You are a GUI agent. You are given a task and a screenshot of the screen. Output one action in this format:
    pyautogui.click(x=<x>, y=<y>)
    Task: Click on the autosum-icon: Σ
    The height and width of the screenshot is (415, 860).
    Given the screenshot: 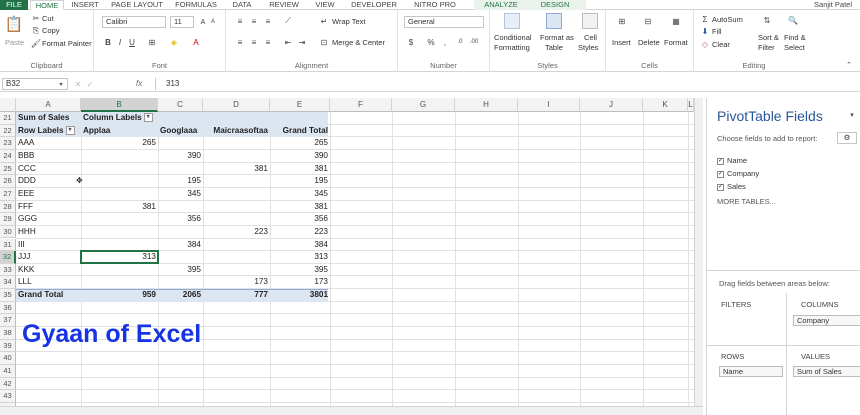 What is the action you would take?
    pyautogui.click(x=705, y=19)
    